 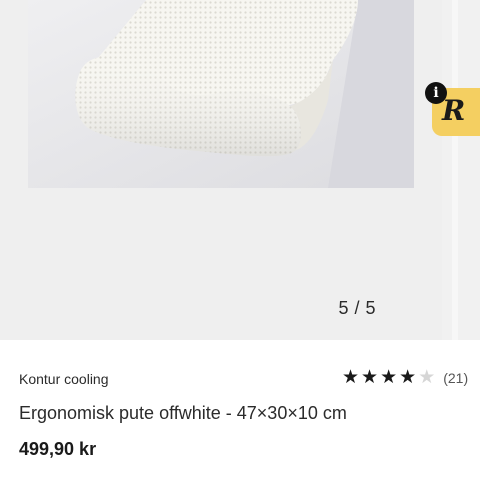 I want to click on product-brand: Kontur cooling, so click(x=64, y=379).